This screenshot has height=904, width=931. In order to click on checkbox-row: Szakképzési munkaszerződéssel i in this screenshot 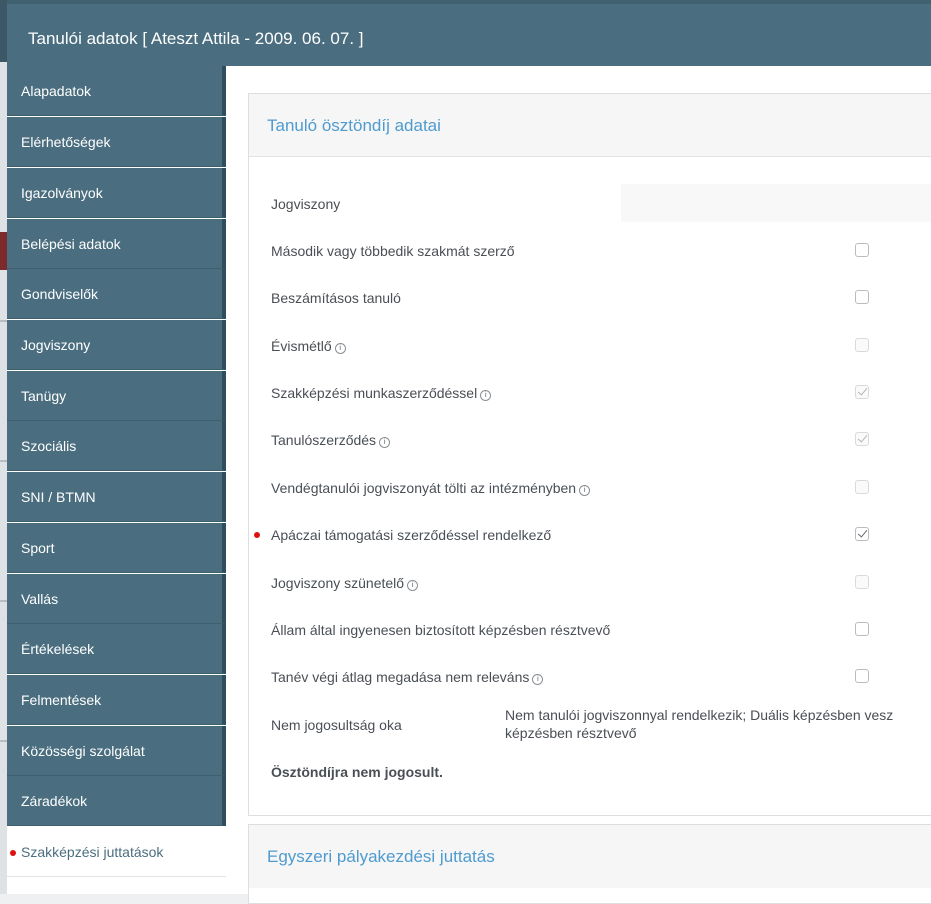, I will do `click(601, 393)`.